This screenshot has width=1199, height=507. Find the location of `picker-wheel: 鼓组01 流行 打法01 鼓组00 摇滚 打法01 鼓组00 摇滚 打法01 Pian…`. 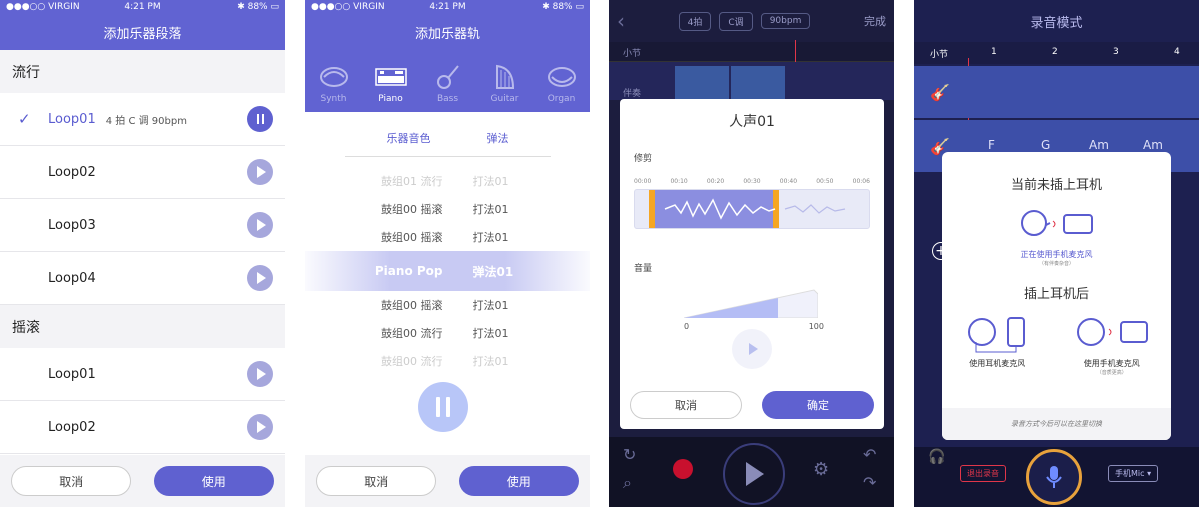

picker-wheel: 鼓组01 流行 打法01 鼓组00 摇滚 打法01 鼓组00 摇滚 打法01 Pian… is located at coordinates (447, 267).